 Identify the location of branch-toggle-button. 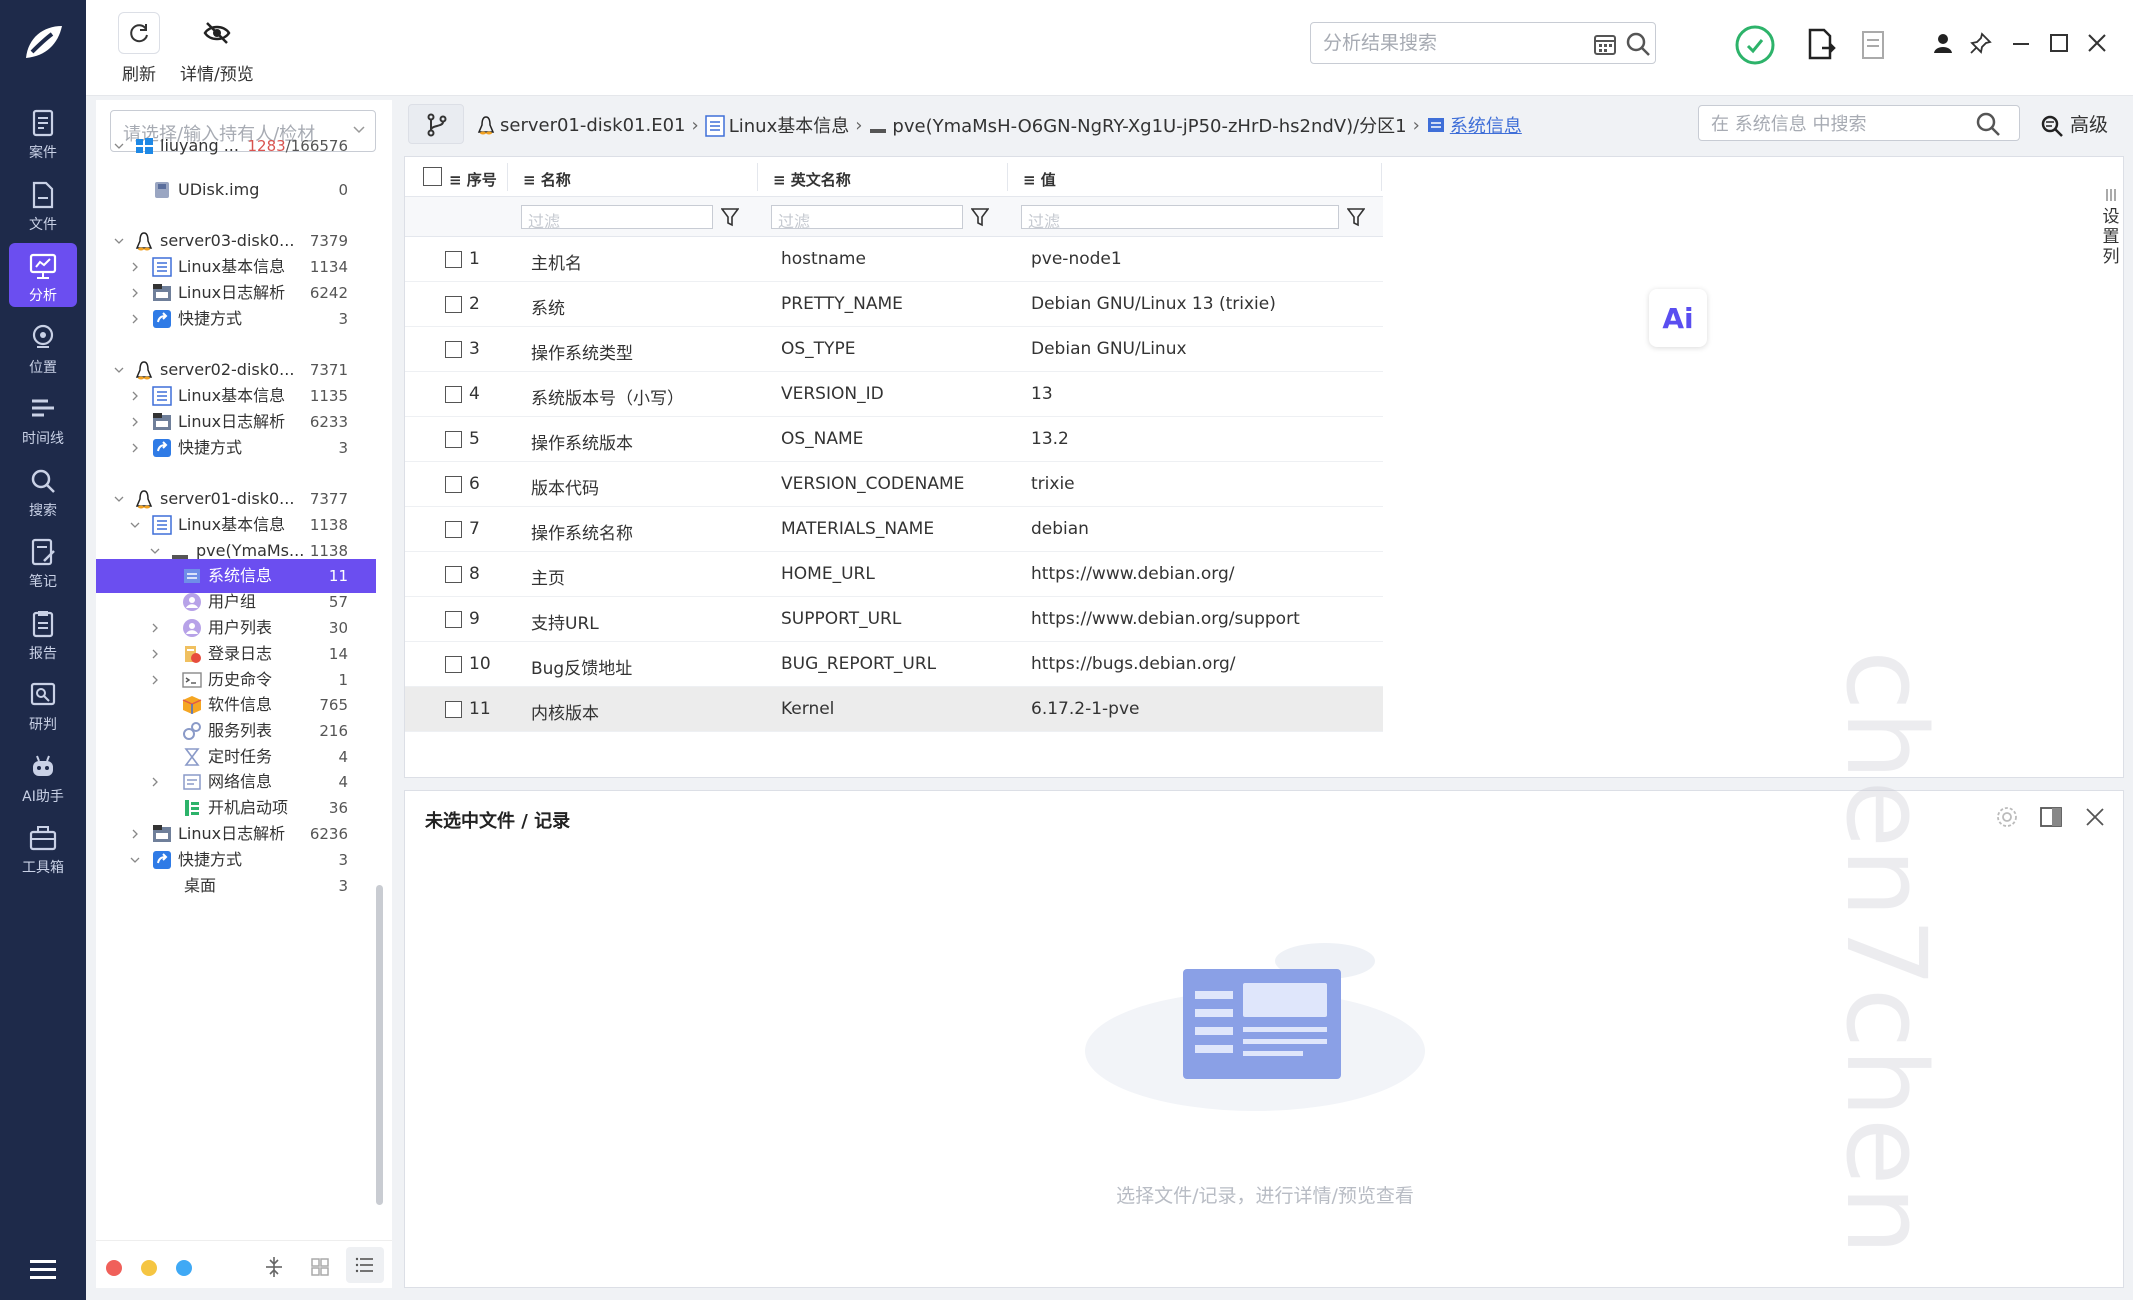
(436, 124).